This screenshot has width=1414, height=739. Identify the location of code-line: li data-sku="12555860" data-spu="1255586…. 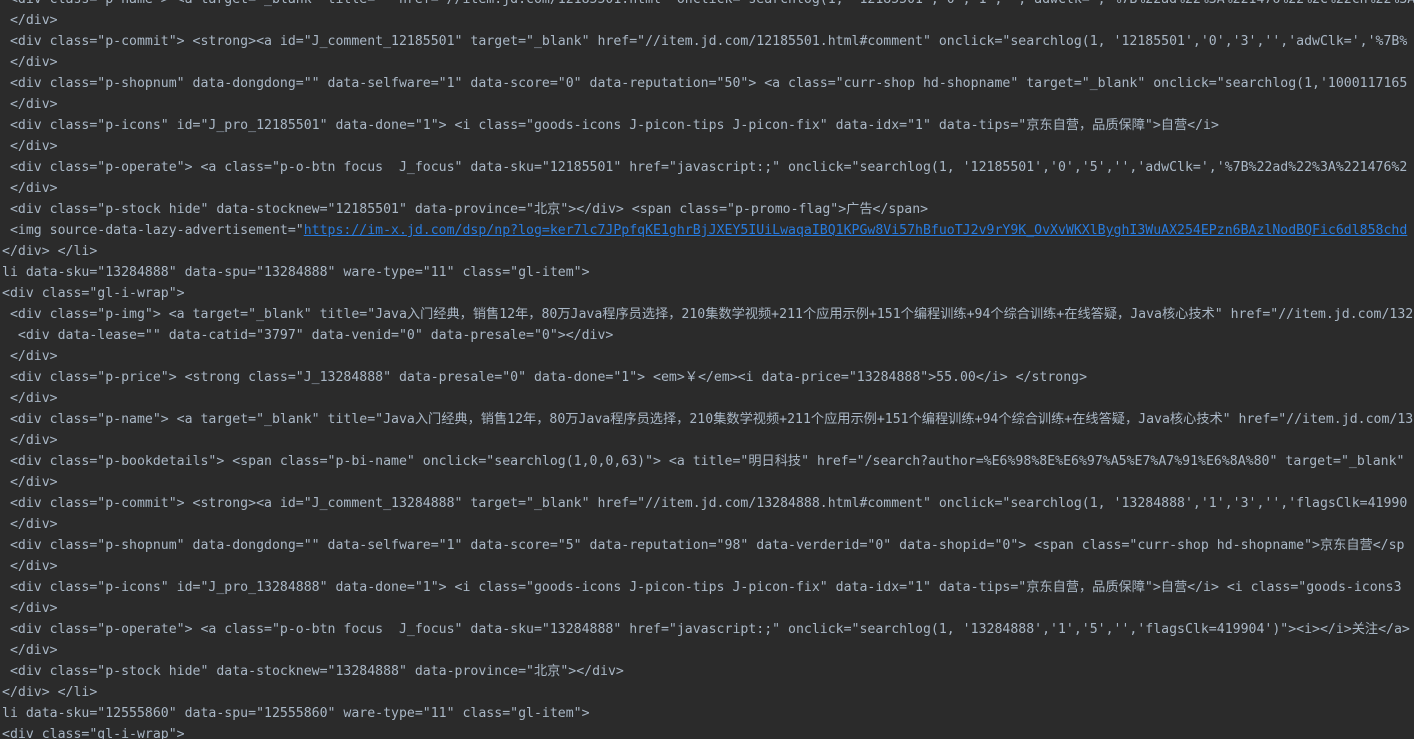
(707, 713).